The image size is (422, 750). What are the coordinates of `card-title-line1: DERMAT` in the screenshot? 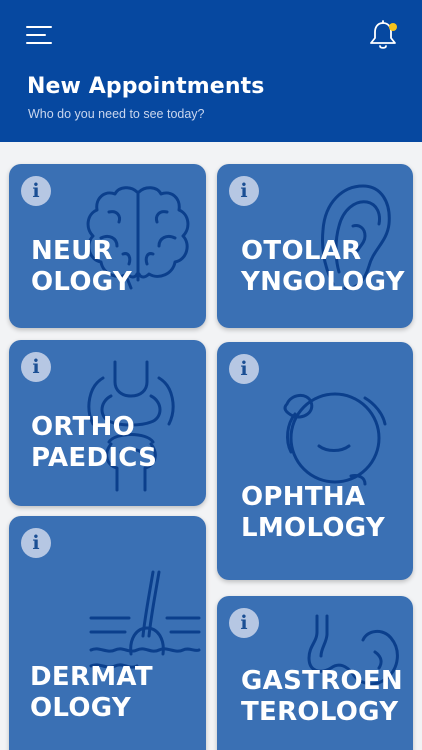 It's located at (91, 677).